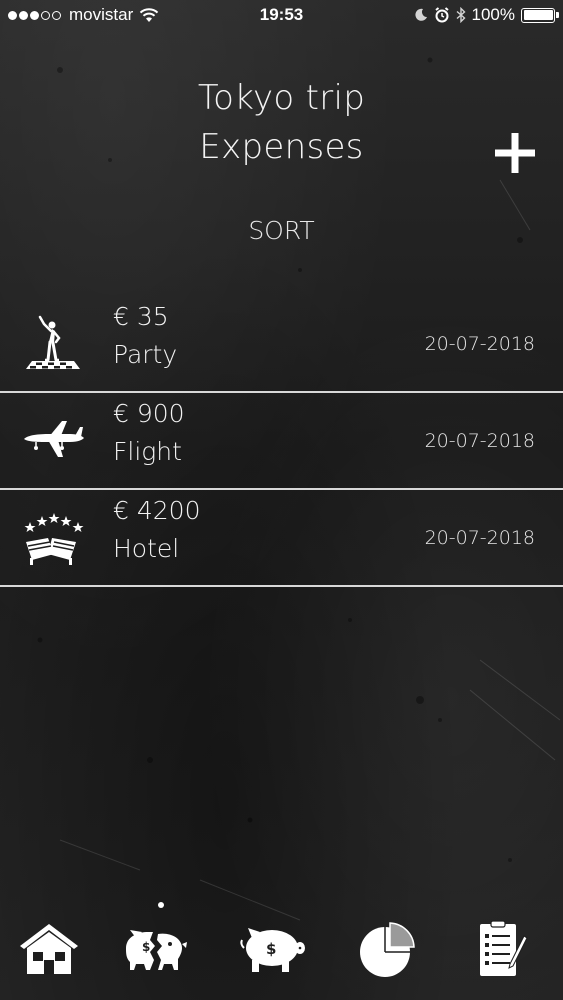  What do you see at coordinates (141, 316) in the screenshot?
I see `expense-amount: € 35` at bounding box center [141, 316].